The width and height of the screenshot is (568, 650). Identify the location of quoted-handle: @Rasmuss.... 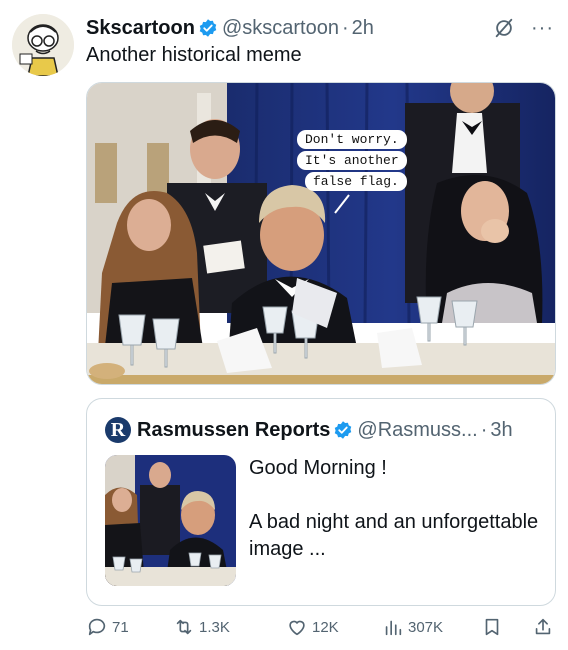
(417, 430).